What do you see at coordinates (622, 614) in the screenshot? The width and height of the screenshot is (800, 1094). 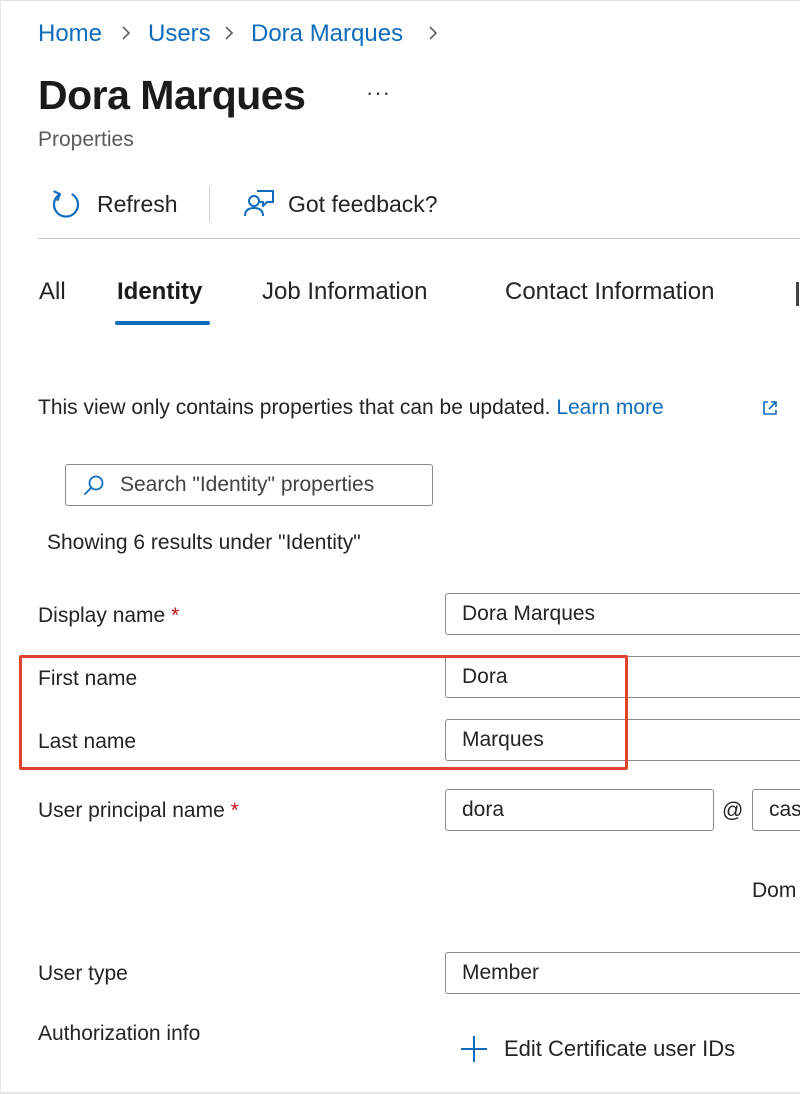 I see `display-name-field: Dora Marques` at bounding box center [622, 614].